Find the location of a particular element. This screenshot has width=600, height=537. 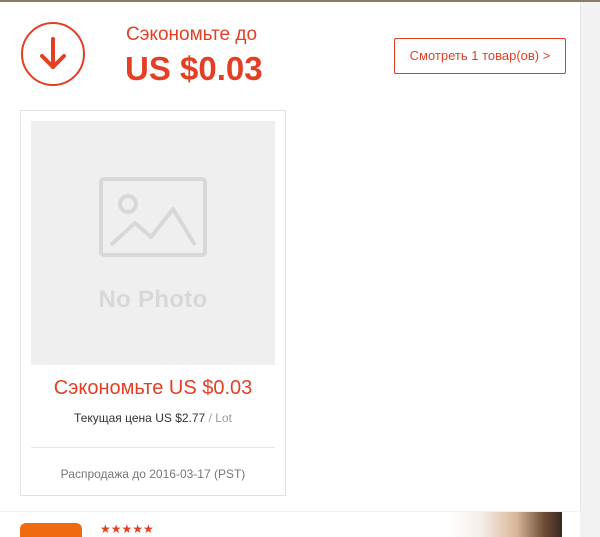

current-price-label: Текущая цена US $2.77 is located at coordinates (140, 418).